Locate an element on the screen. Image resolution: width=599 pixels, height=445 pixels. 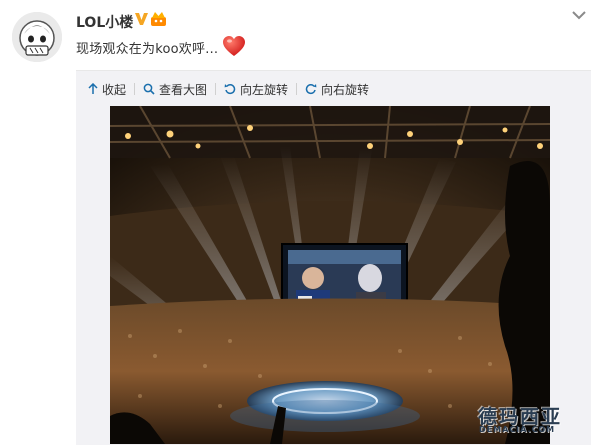
verified-v-icon is located at coordinates (141, 19).